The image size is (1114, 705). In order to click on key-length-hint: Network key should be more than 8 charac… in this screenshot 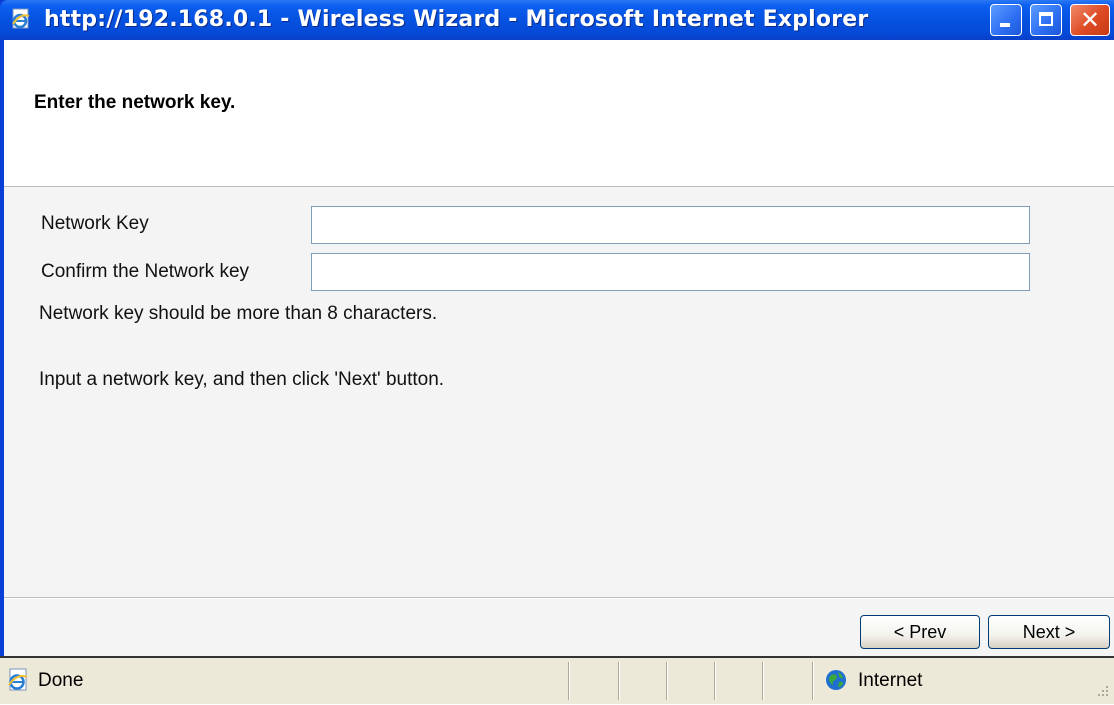, I will do `click(238, 313)`.